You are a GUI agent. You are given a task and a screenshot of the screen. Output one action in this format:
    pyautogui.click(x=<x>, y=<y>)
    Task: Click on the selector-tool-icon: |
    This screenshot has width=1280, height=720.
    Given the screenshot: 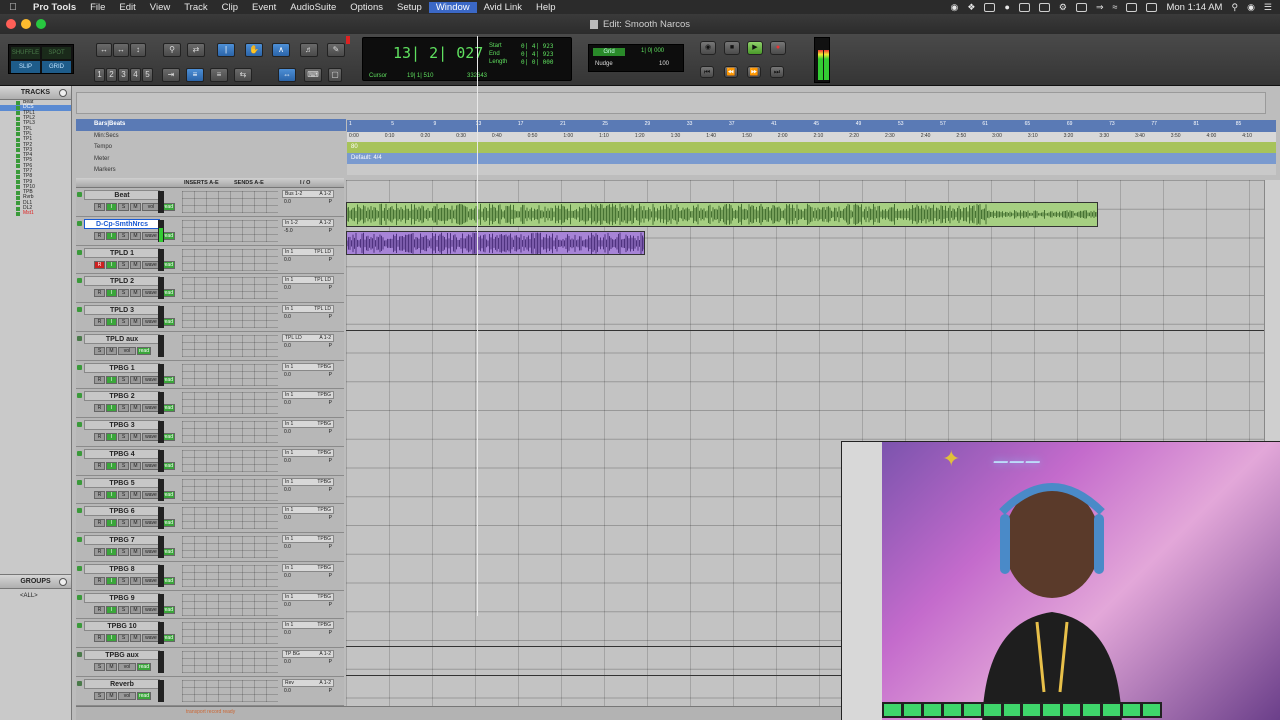 What is the action you would take?
    pyautogui.click(x=226, y=50)
    